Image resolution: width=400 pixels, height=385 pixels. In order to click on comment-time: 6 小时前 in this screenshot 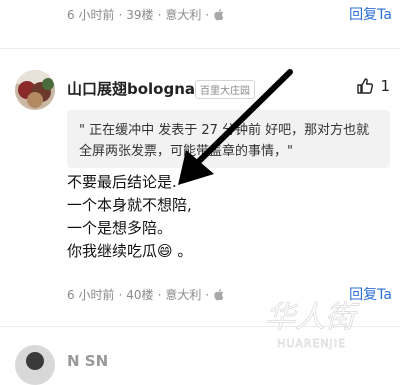, I will do `click(91, 295)`.